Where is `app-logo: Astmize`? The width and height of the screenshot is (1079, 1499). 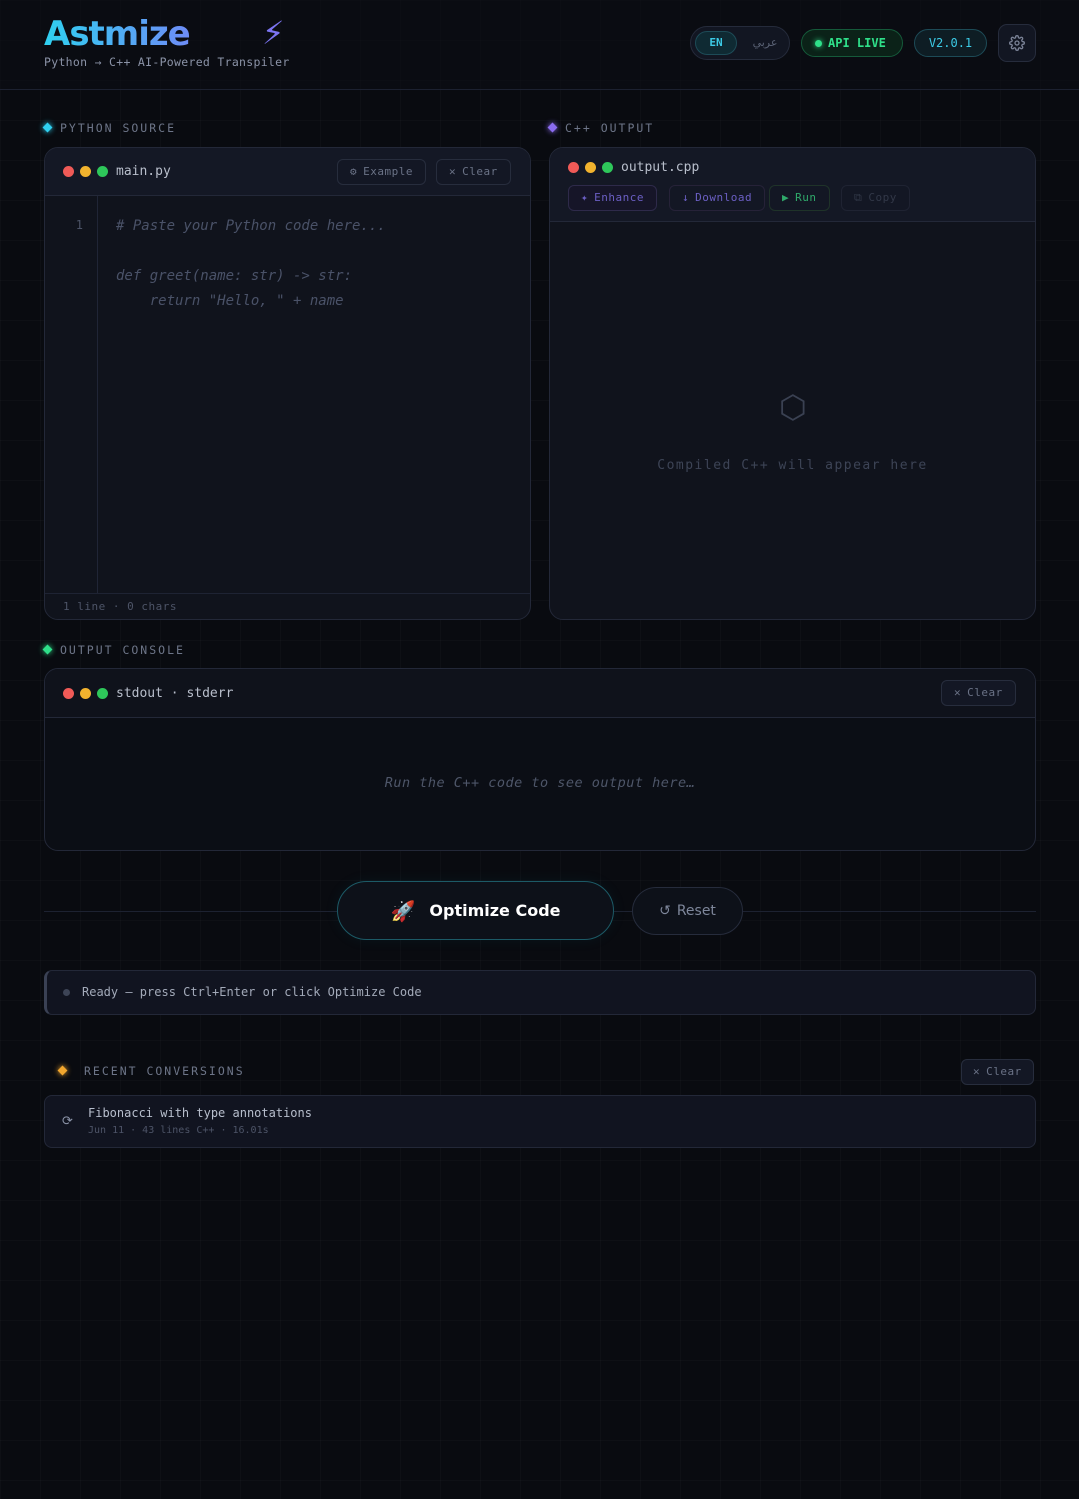
app-logo: Astmize is located at coordinates (117, 34).